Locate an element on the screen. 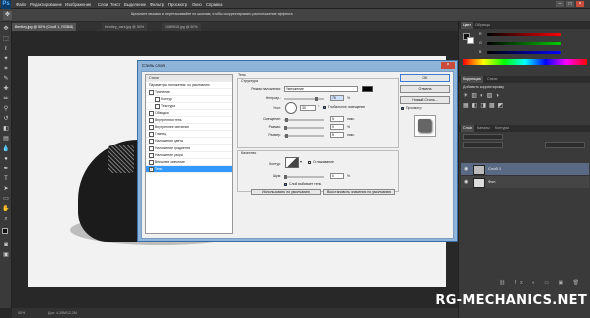 This screenshot has width=590, height=318. blur-icon: 💧 is located at coordinates (6, 149).